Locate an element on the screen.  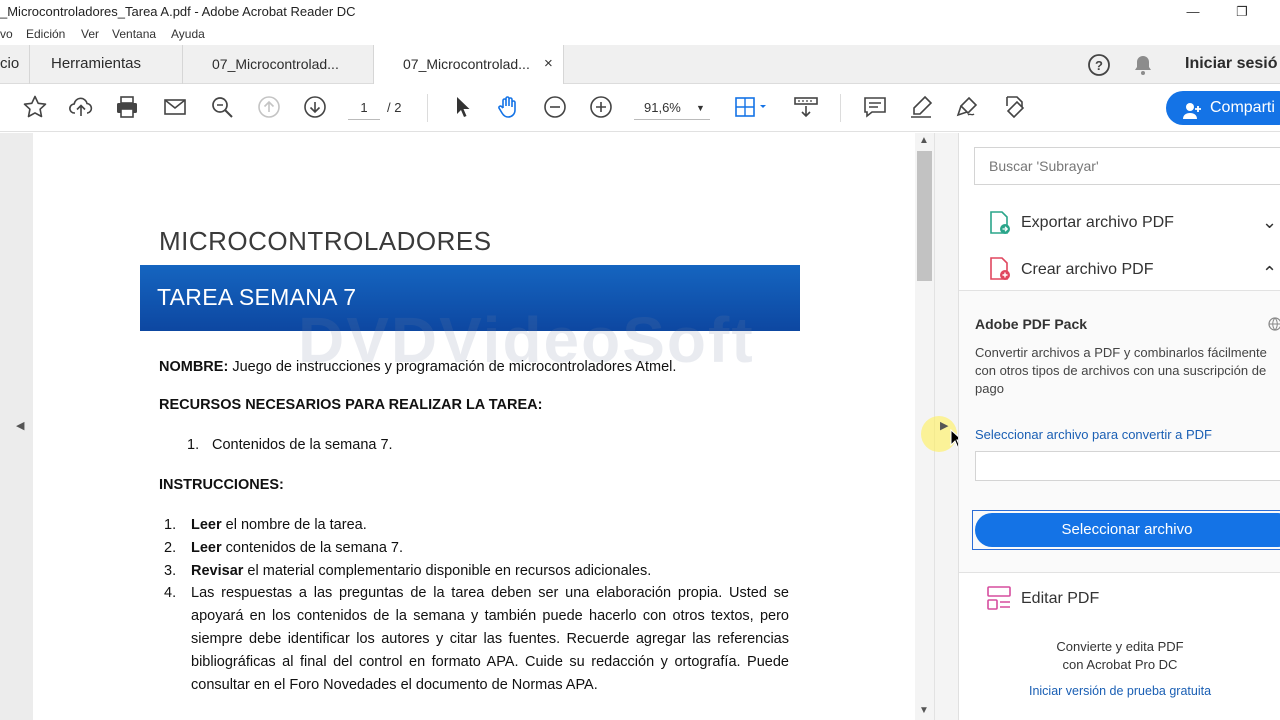
tab-home-label: cio is located at coordinates (10, 63).